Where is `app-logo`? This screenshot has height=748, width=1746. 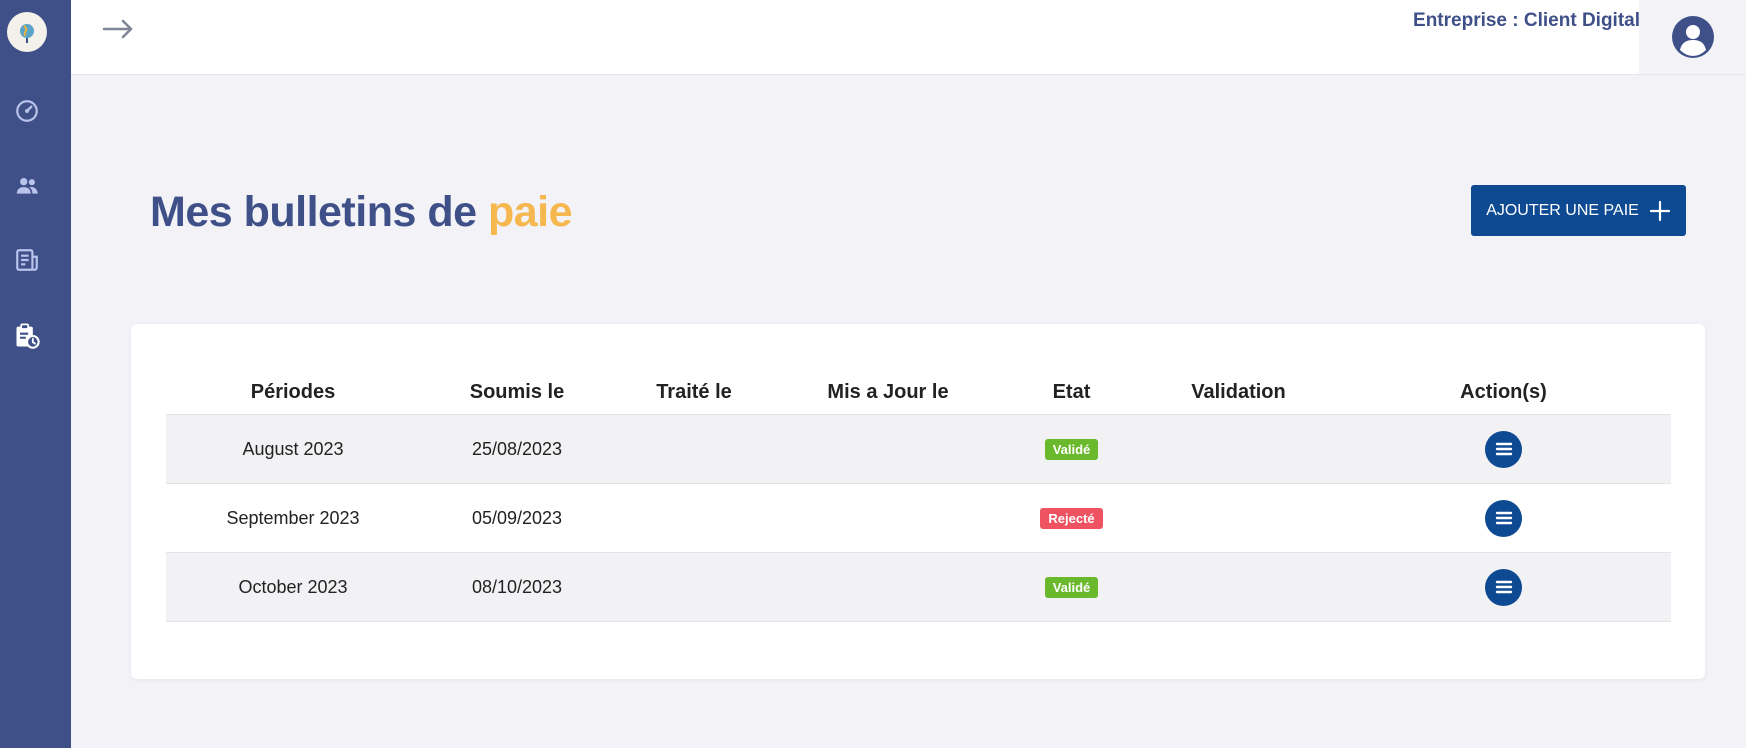 app-logo is located at coordinates (27, 32).